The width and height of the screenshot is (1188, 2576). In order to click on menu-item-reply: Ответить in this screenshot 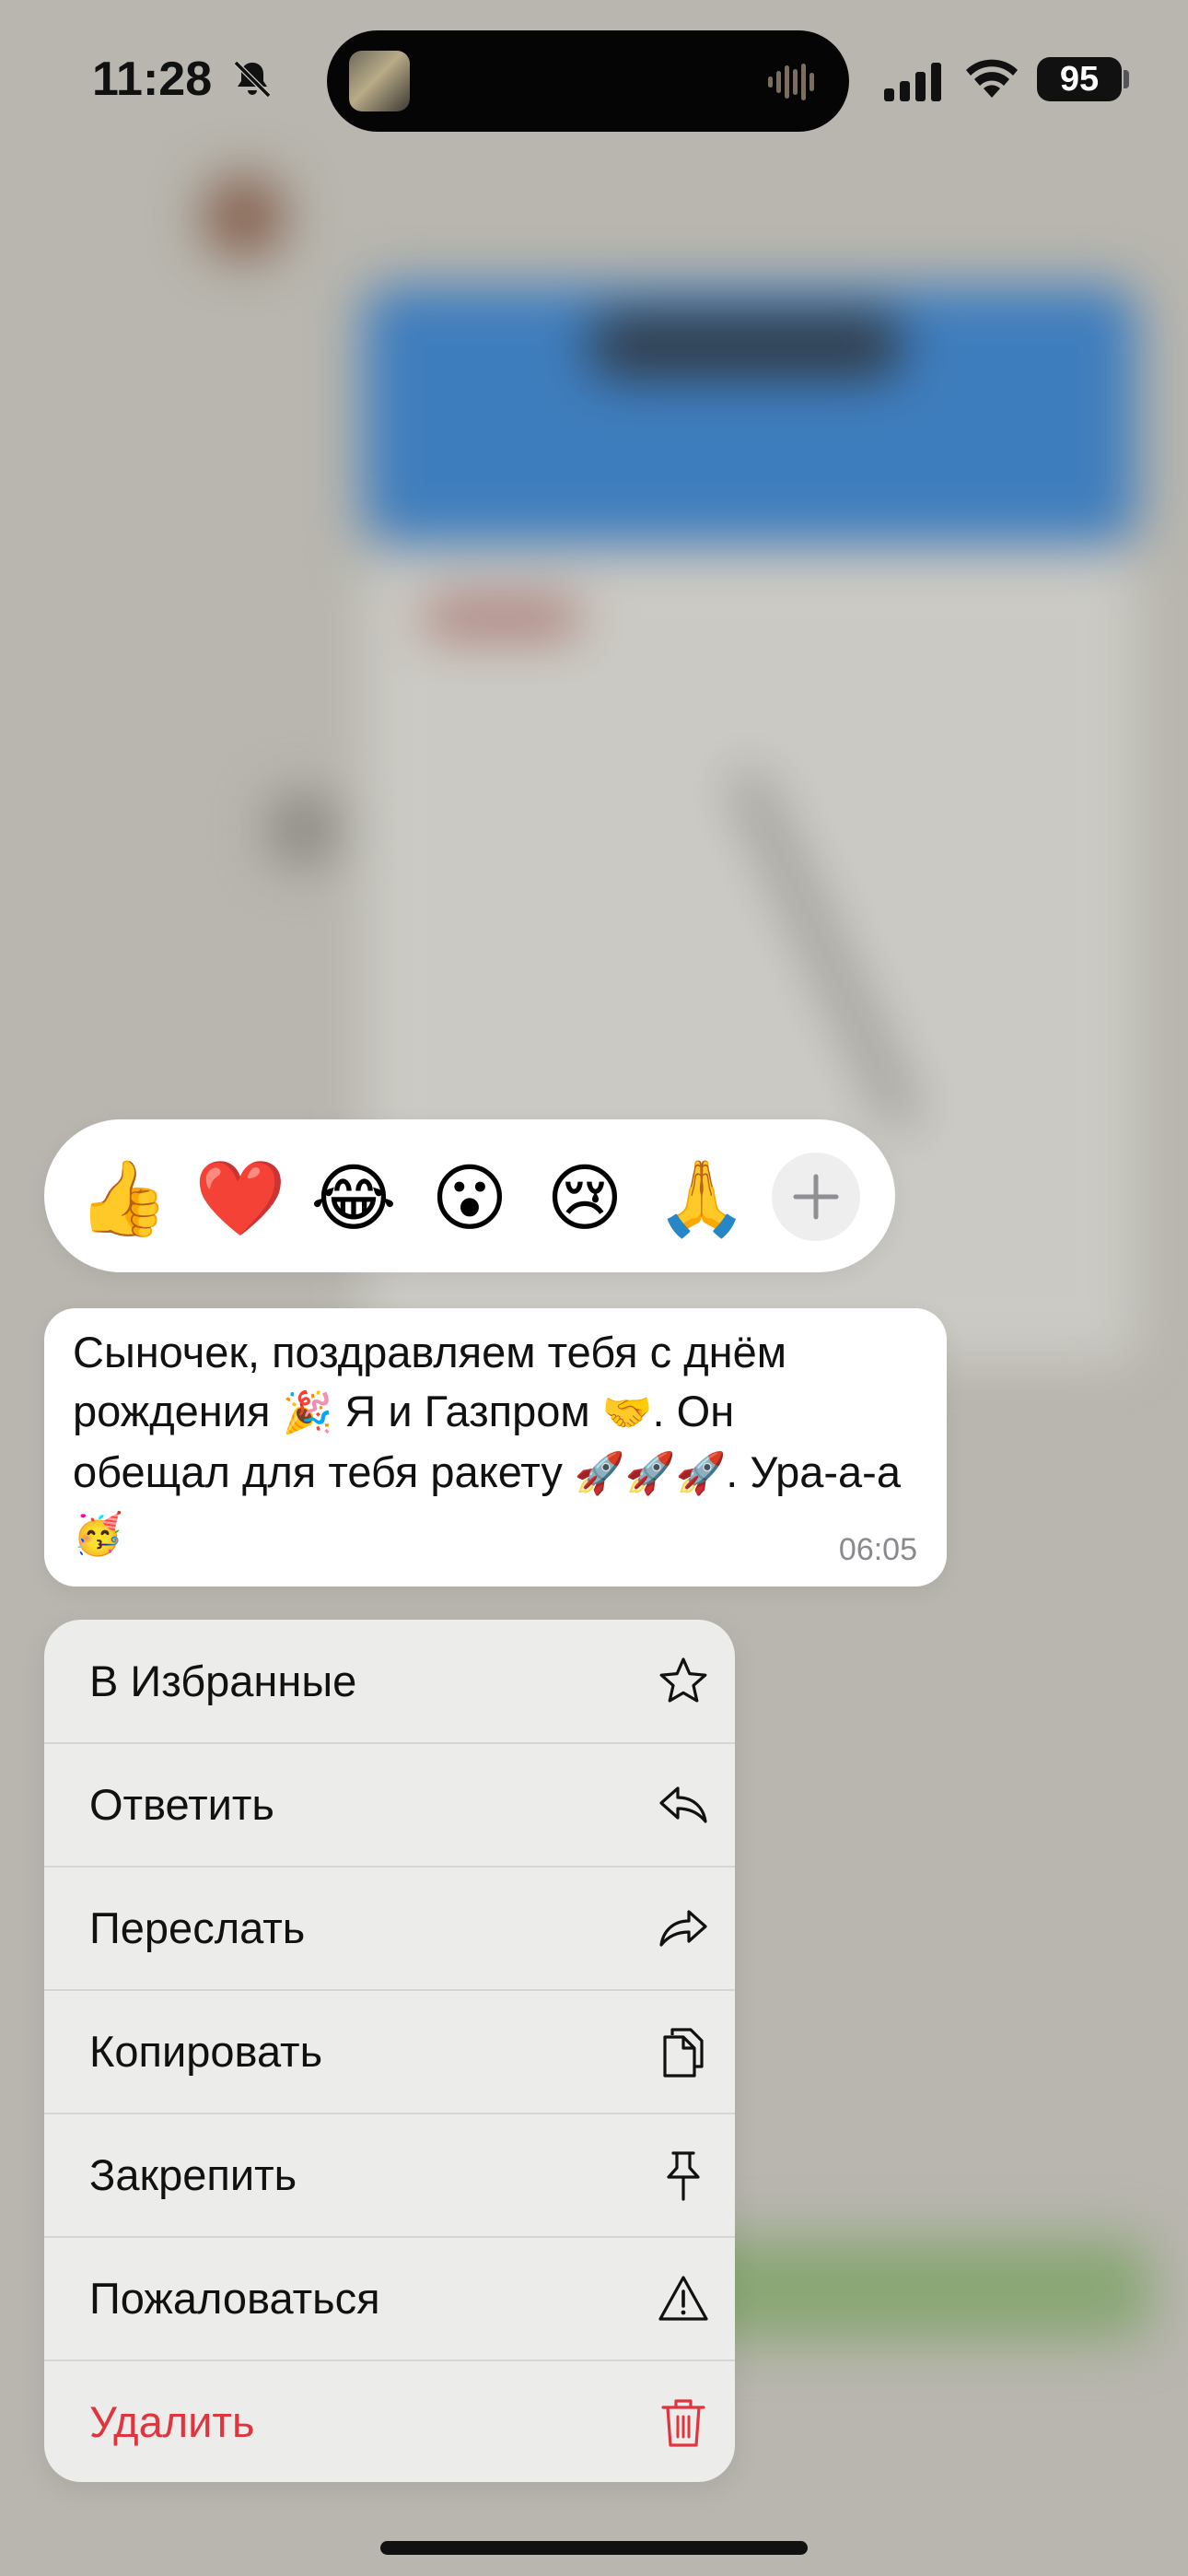, I will do `click(389, 1805)`.